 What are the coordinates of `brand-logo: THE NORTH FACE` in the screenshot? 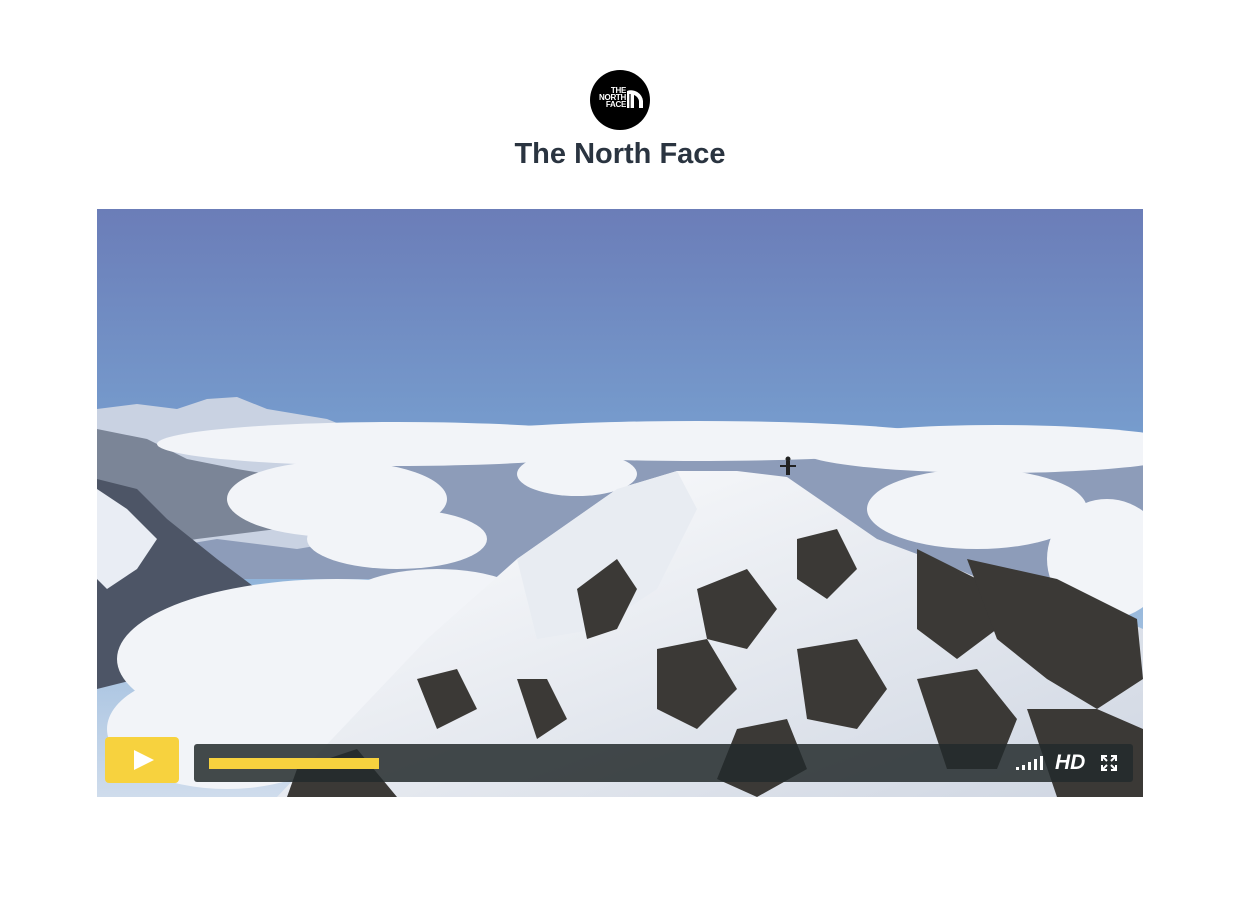 It's located at (620, 100).